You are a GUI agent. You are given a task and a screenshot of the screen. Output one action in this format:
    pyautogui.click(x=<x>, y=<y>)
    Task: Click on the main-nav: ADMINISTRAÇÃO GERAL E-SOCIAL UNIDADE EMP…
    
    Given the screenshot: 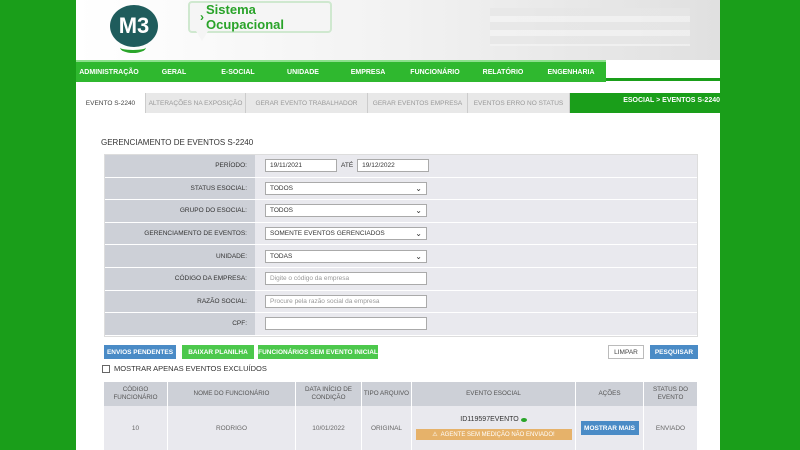 What is the action you would take?
    pyautogui.click(x=341, y=71)
    